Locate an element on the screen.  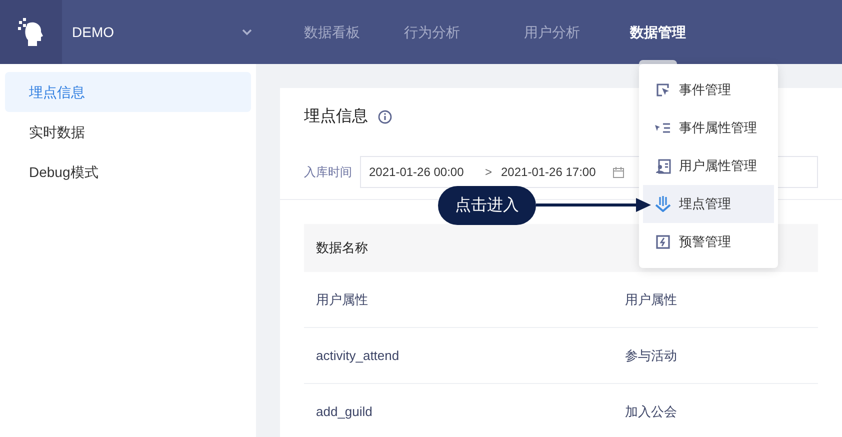
menu-item: 埋点管理 is located at coordinates (708, 204).